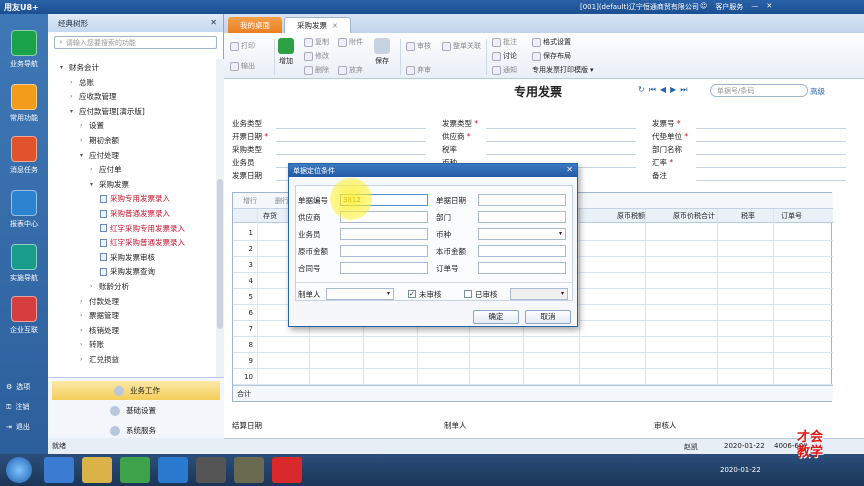 Image resolution: width=864 pixels, height=486 pixels. I want to click on save-layout-button: 保存布局, so click(551, 56).